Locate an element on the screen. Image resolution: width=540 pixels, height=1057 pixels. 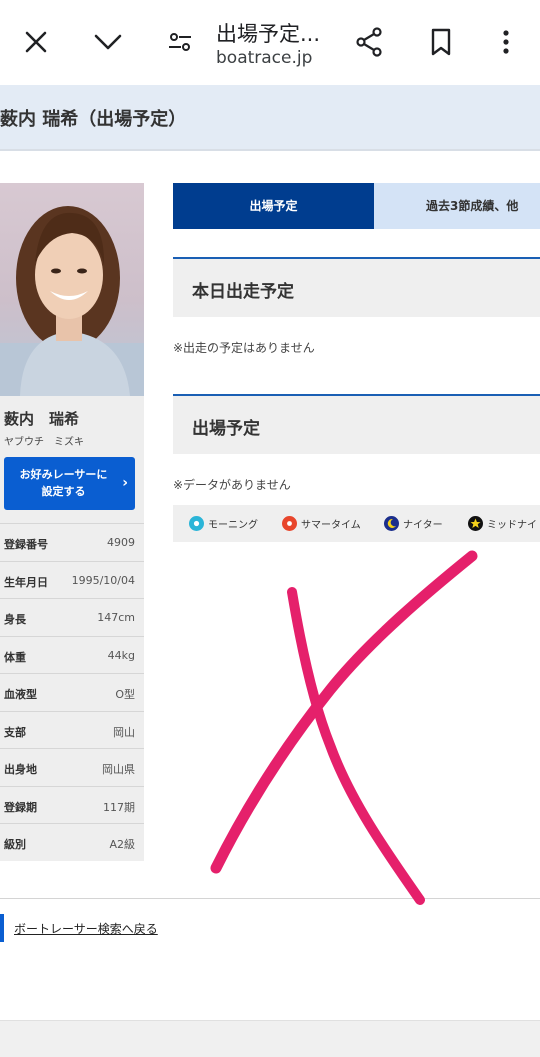
racer-name-panel: 薮内 瑞希 ヤブウチ ミズキ お好みレーサーに 設定する › is located at coordinates (72, 459).